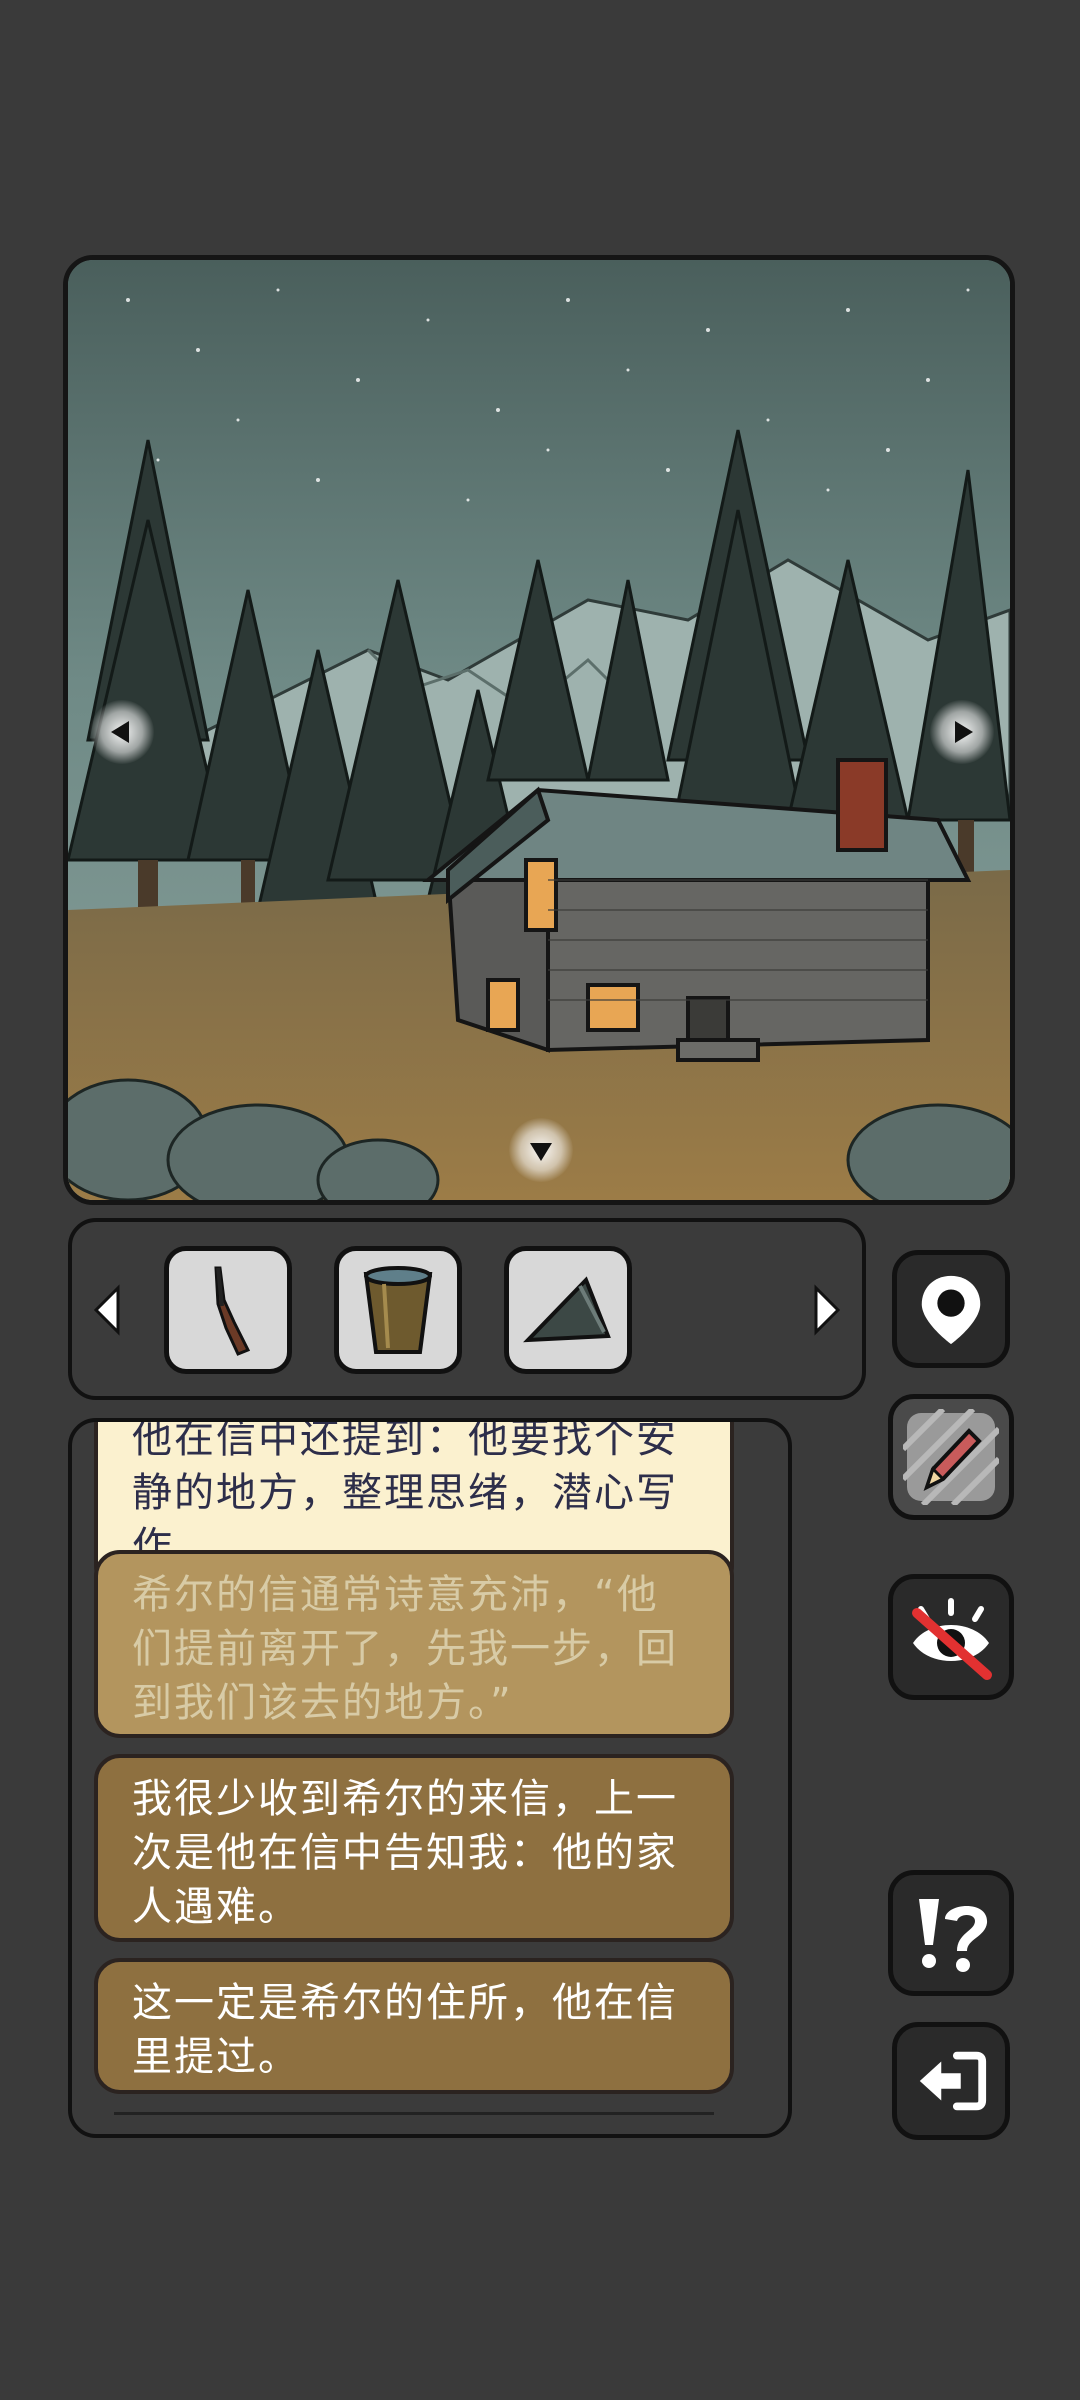 Image resolution: width=1080 pixels, height=2400 pixels. Describe the element at coordinates (414, 2026) in the screenshot. I see `log-message: 这一定是希尔的住所，他在信里提过。` at that location.